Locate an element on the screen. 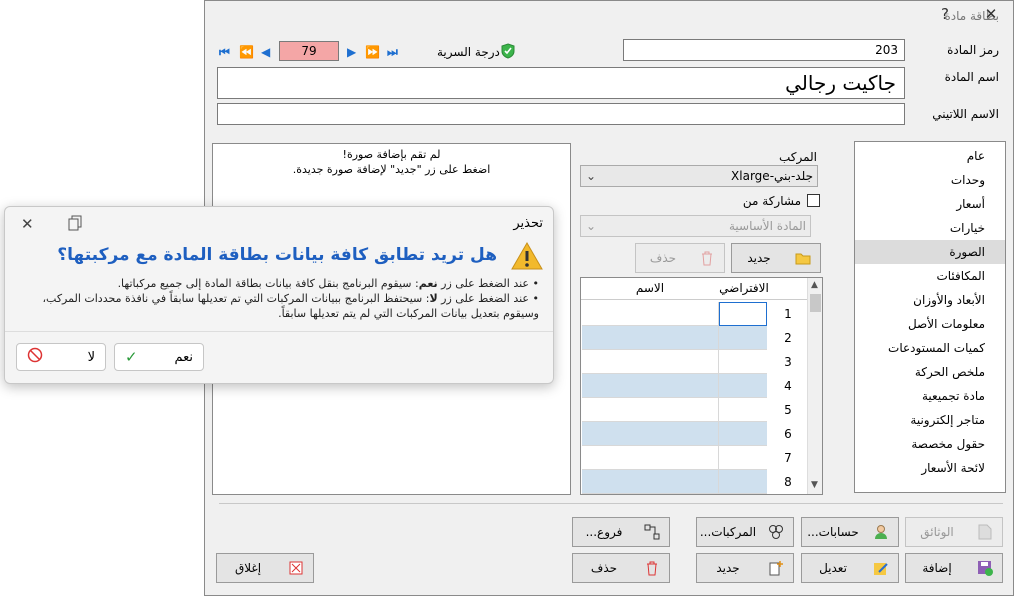 Image resolution: width=1014 pixels, height=596 pixels. table-row: 4 is located at coordinates (694, 386).